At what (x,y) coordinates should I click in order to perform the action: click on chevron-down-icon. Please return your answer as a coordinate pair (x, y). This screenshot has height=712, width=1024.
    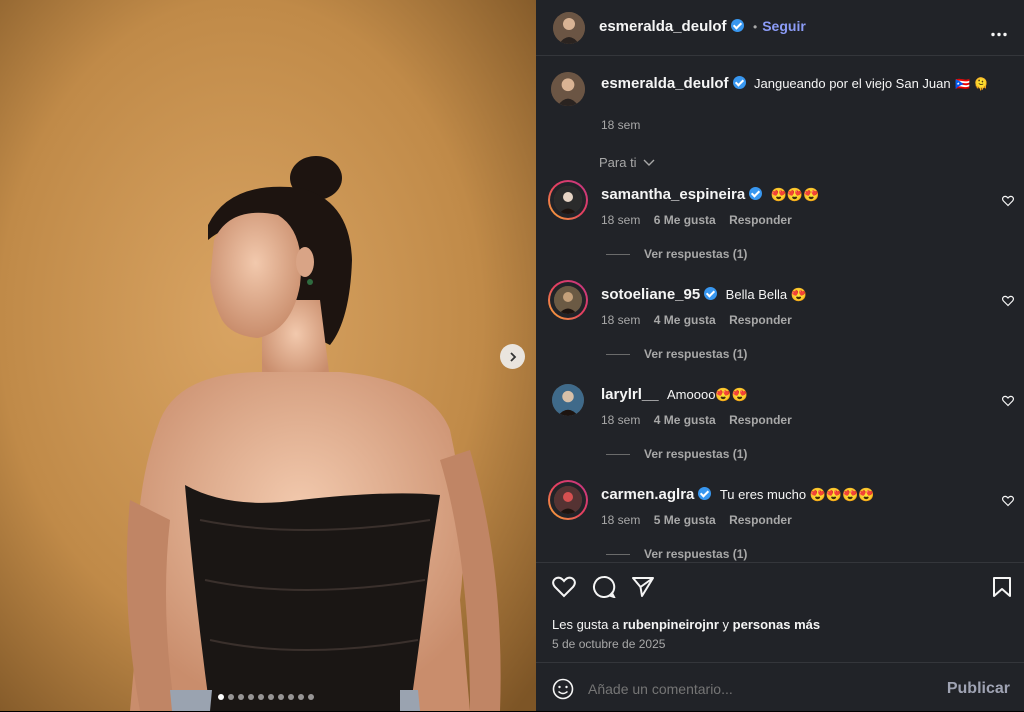
    Looking at the image, I should click on (649, 162).